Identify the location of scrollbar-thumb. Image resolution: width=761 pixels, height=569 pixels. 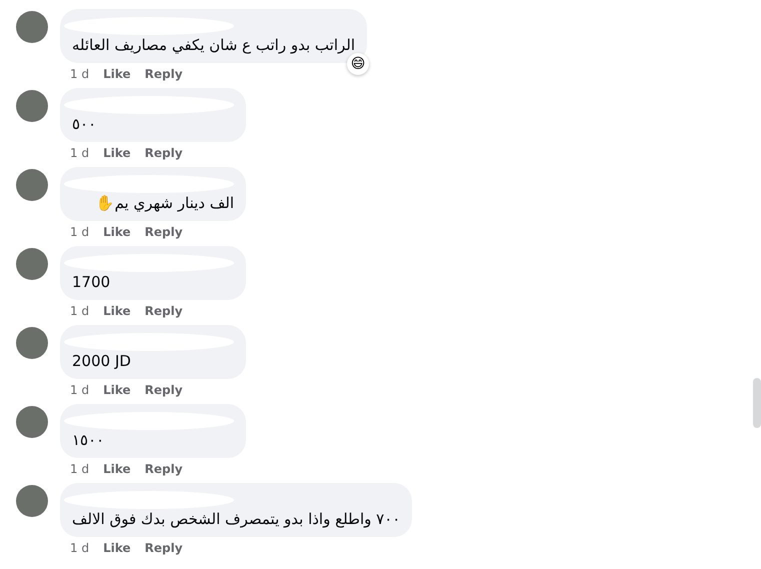
(757, 403).